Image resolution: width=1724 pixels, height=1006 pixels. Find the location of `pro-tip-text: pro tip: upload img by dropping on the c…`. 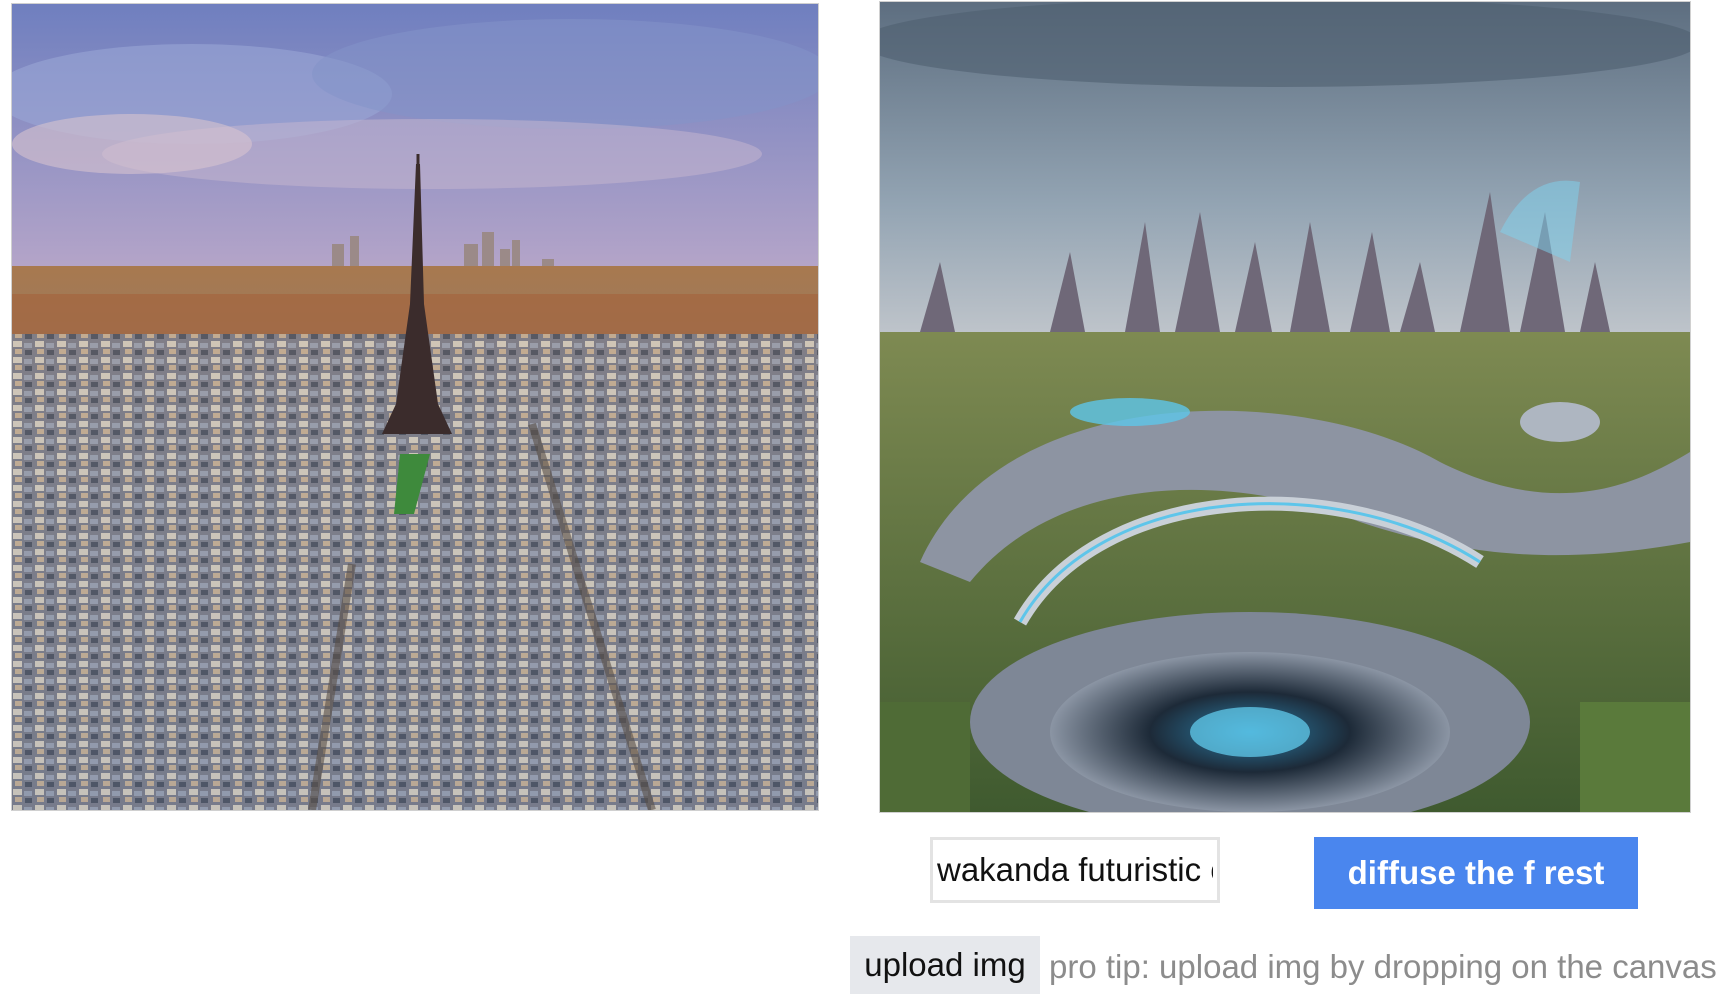

pro-tip-text: pro tip: upload img by dropping on the c… is located at coordinates (1383, 966).